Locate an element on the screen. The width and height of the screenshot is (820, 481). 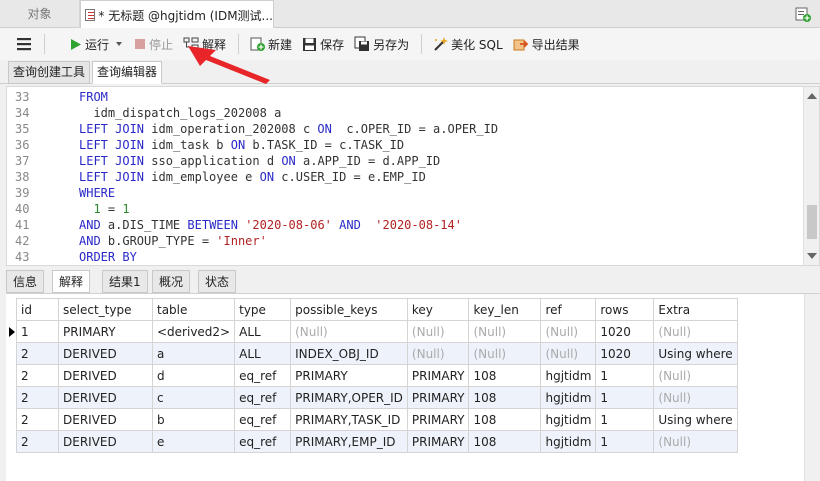
editor-vertical-scrollbar is located at coordinates (811, 176).